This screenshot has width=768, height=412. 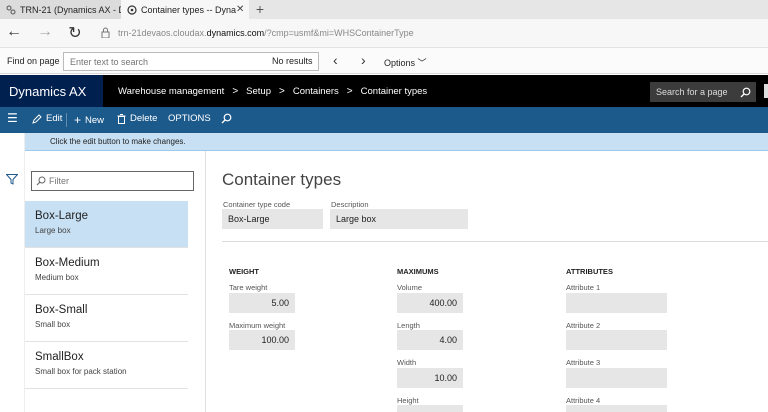 I want to click on browser-tab-label: Container types -- Dyna, so click(x=189, y=9).